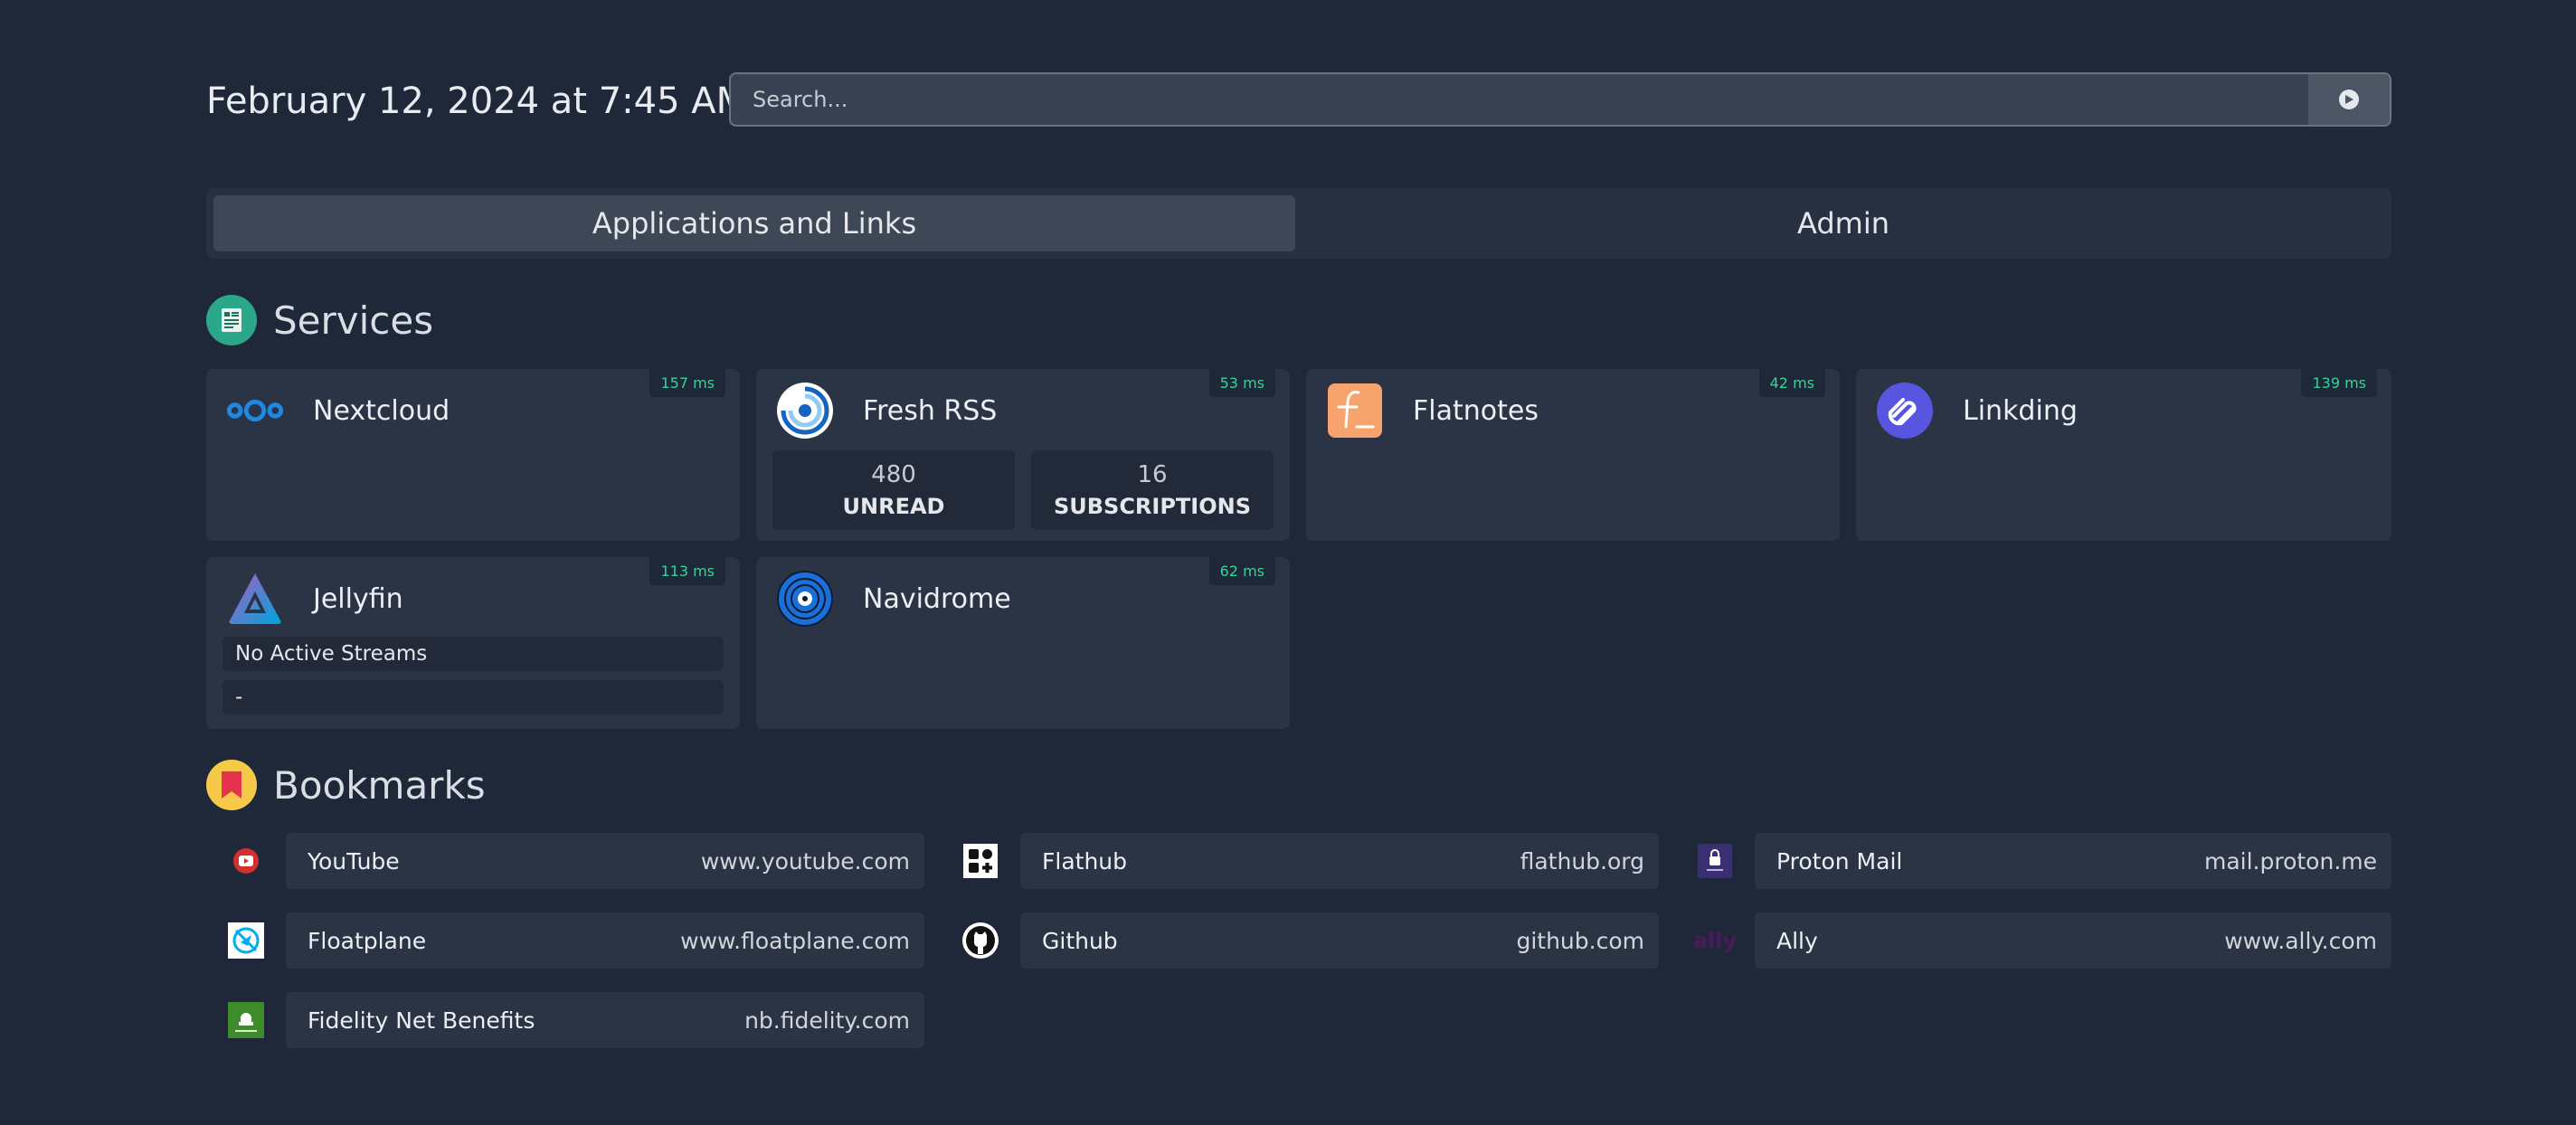  Describe the element at coordinates (687, 571) in the screenshot. I see `ping-badge: 113 ms` at that location.